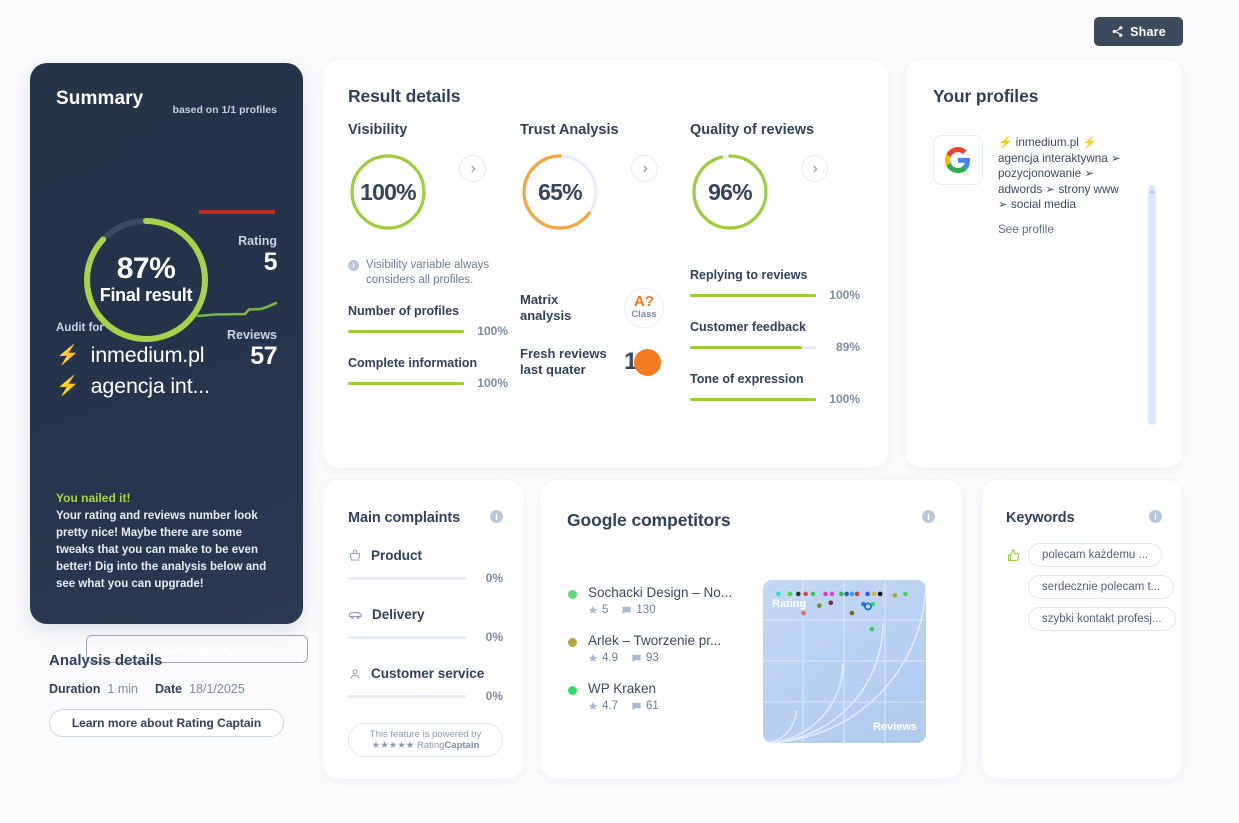 Image resolution: width=1239 pixels, height=823 pixels. I want to click on metric-value: 89%, so click(847, 347).